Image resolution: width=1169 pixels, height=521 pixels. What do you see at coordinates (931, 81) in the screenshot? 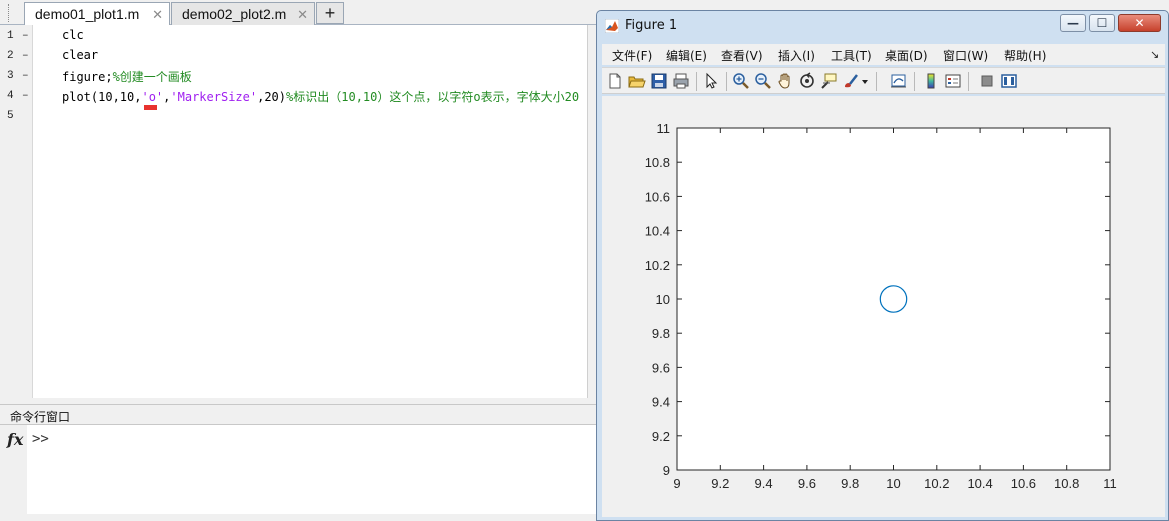
I see `colorbar-icon` at bounding box center [931, 81].